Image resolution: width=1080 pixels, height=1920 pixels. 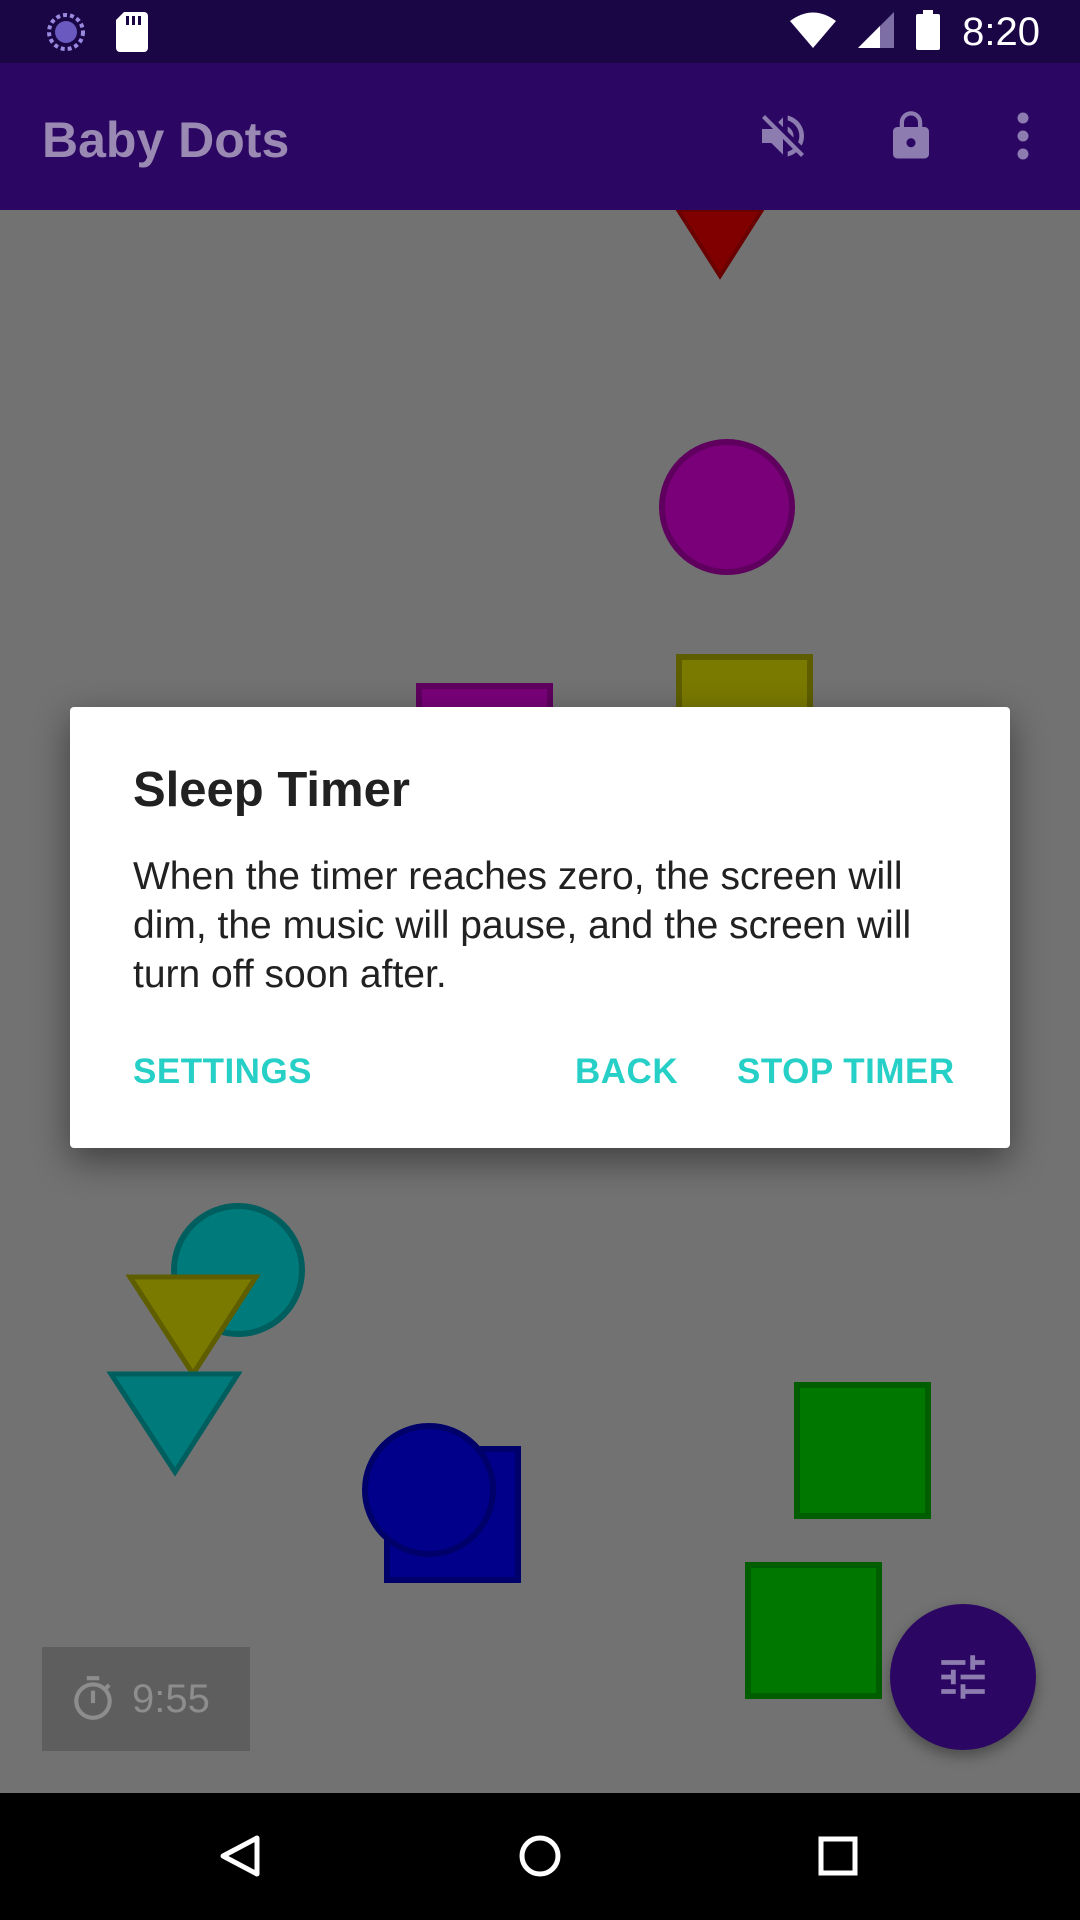 What do you see at coordinates (540, 31) in the screenshot?
I see `status-bar: 8:20` at bounding box center [540, 31].